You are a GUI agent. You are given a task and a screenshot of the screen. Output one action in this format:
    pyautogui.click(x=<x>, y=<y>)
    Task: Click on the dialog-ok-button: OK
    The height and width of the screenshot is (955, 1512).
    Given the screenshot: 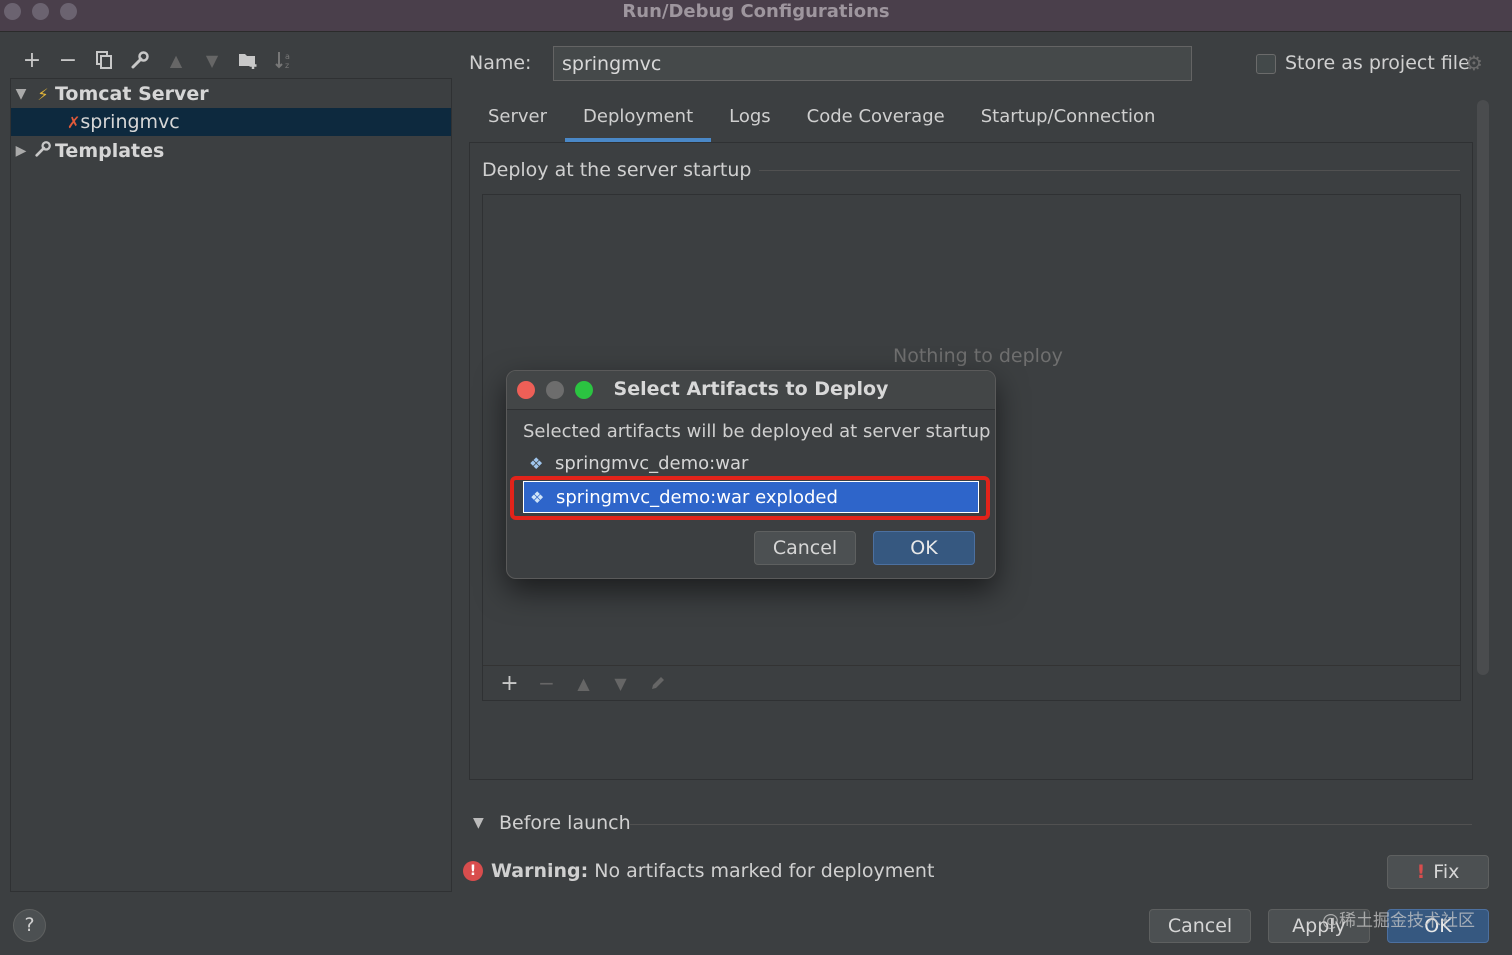 What is the action you would take?
    pyautogui.click(x=924, y=548)
    